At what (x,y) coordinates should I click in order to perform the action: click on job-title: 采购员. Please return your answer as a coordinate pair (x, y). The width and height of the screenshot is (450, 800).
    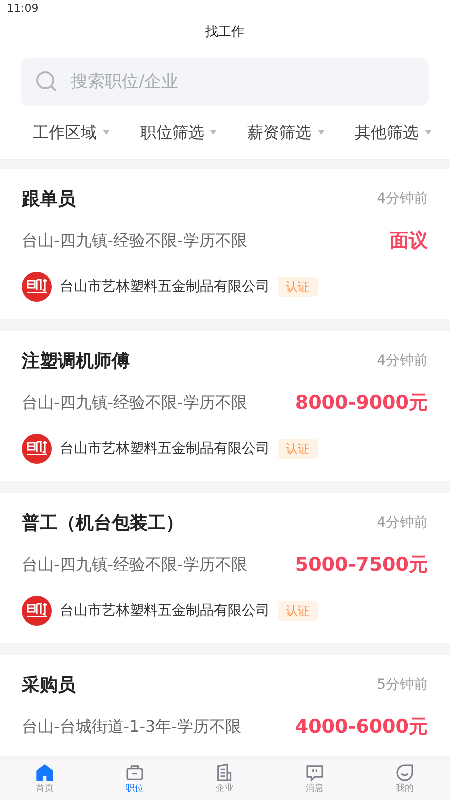
    Looking at the image, I should click on (49, 686).